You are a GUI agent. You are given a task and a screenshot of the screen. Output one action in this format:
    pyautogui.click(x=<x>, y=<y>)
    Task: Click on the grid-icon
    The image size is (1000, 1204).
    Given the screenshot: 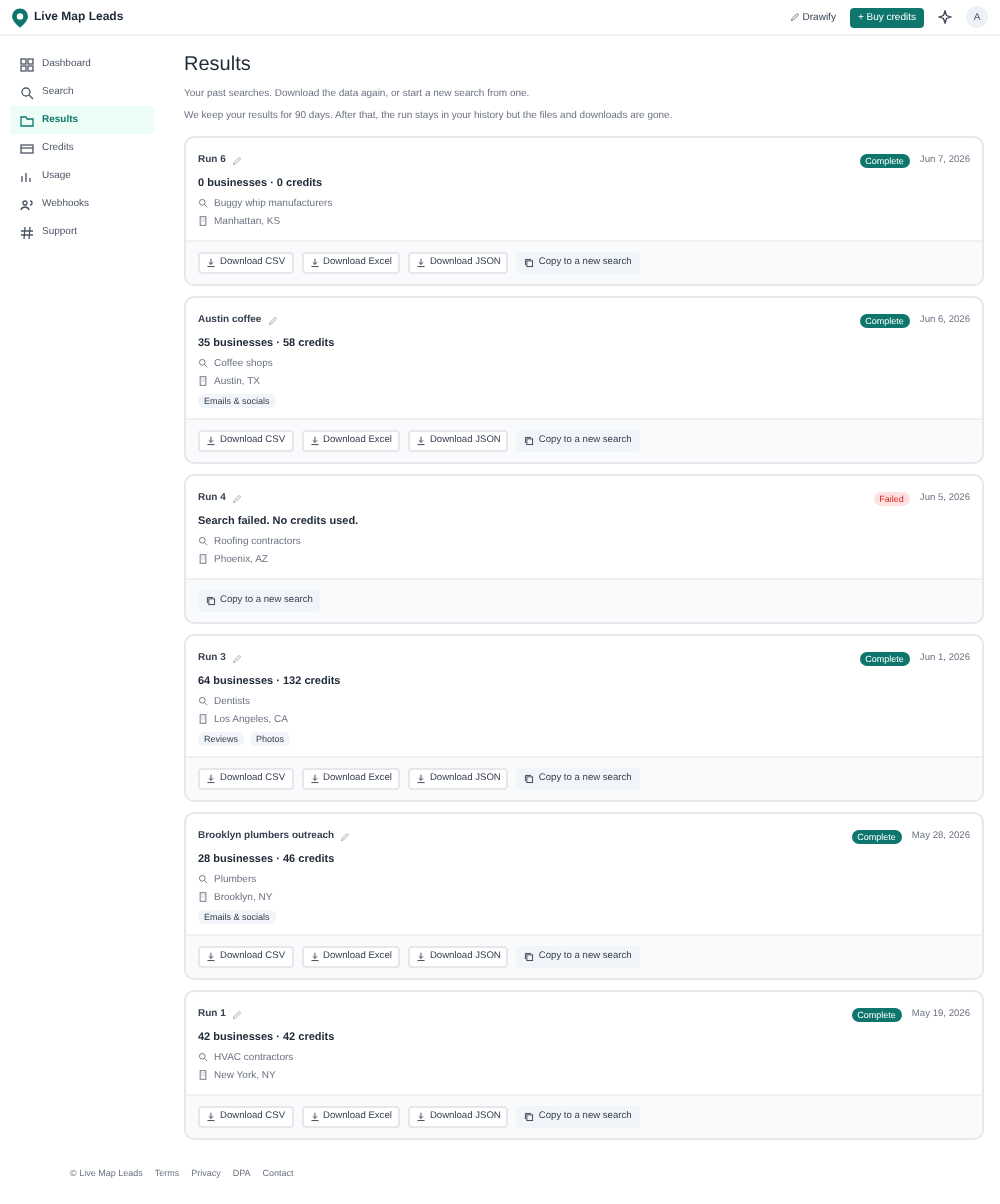 What is the action you would take?
    pyautogui.click(x=27, y=64)
    